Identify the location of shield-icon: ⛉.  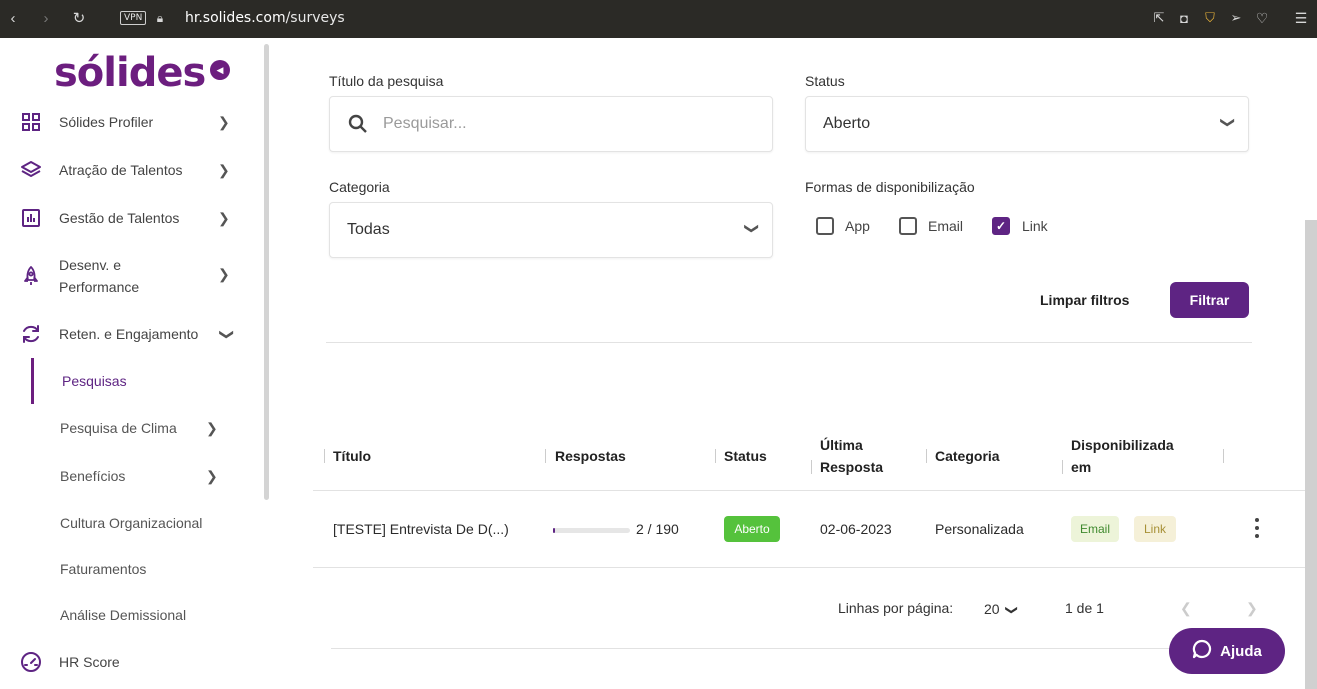
(1210, 18).